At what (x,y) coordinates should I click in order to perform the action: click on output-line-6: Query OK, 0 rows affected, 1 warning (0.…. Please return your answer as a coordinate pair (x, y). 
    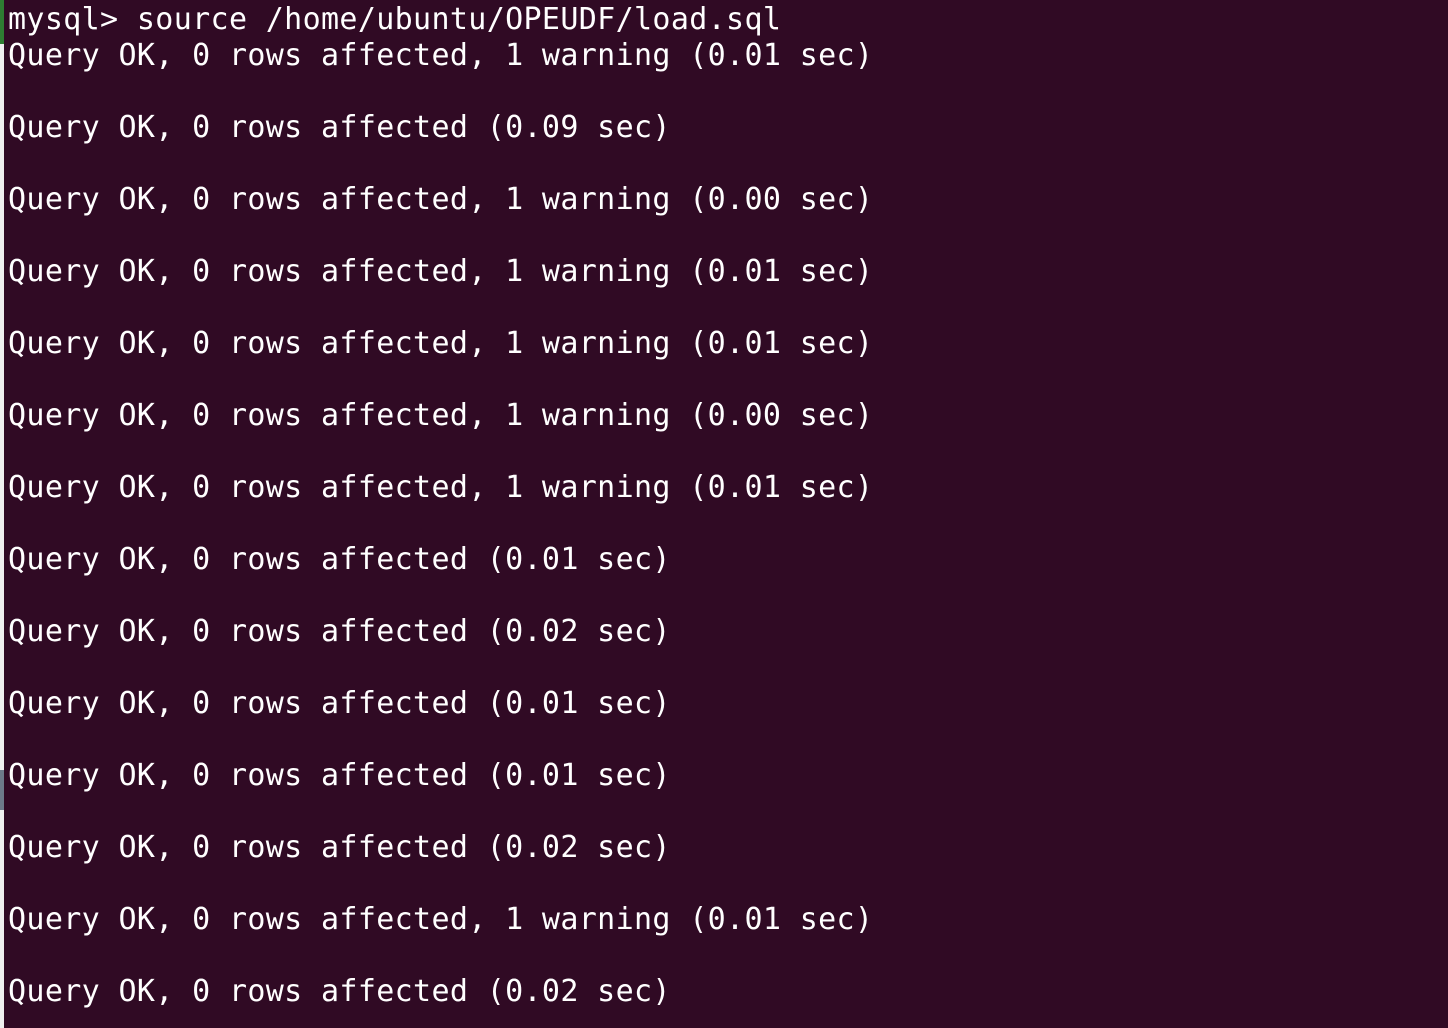
    Looking at the image, I should click on (441, 415).